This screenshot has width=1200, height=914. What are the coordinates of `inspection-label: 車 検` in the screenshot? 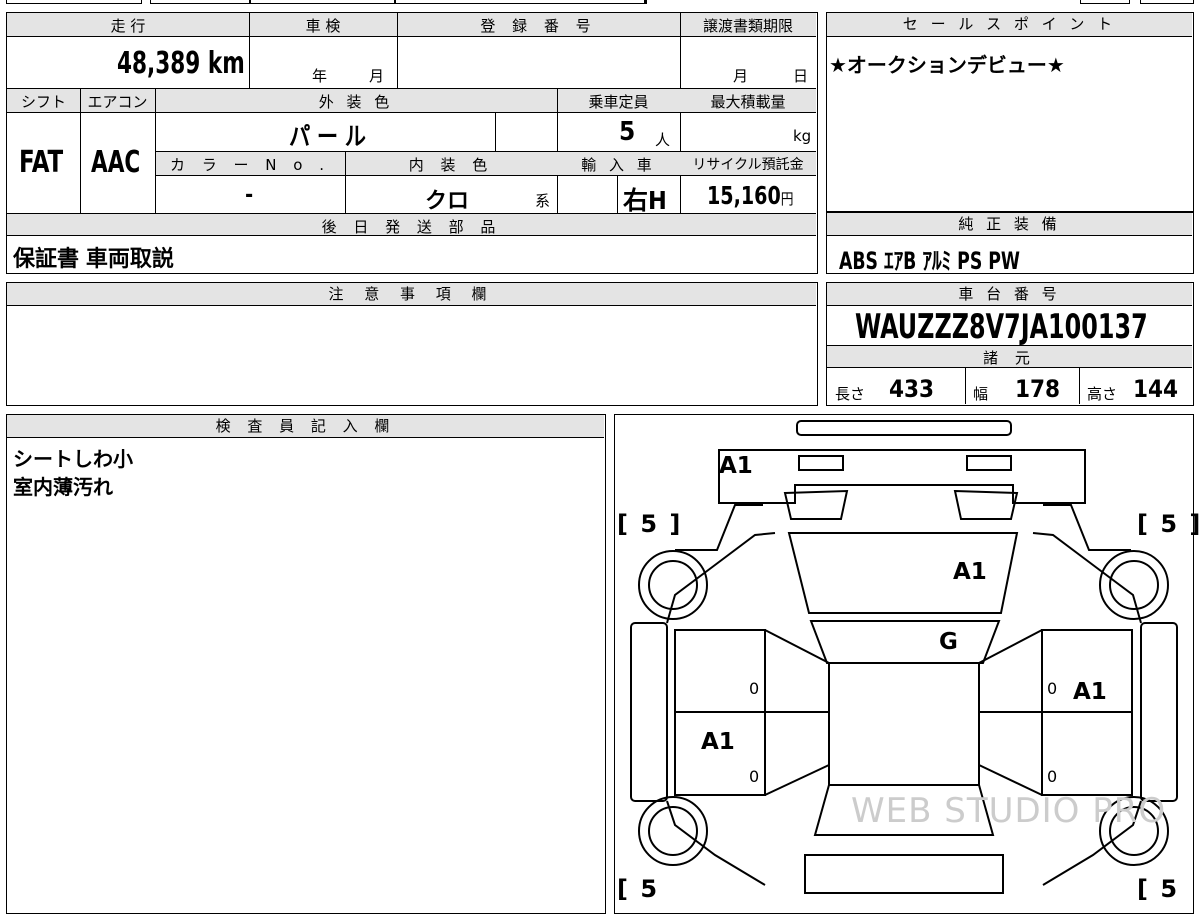 It's located at (323, 26).